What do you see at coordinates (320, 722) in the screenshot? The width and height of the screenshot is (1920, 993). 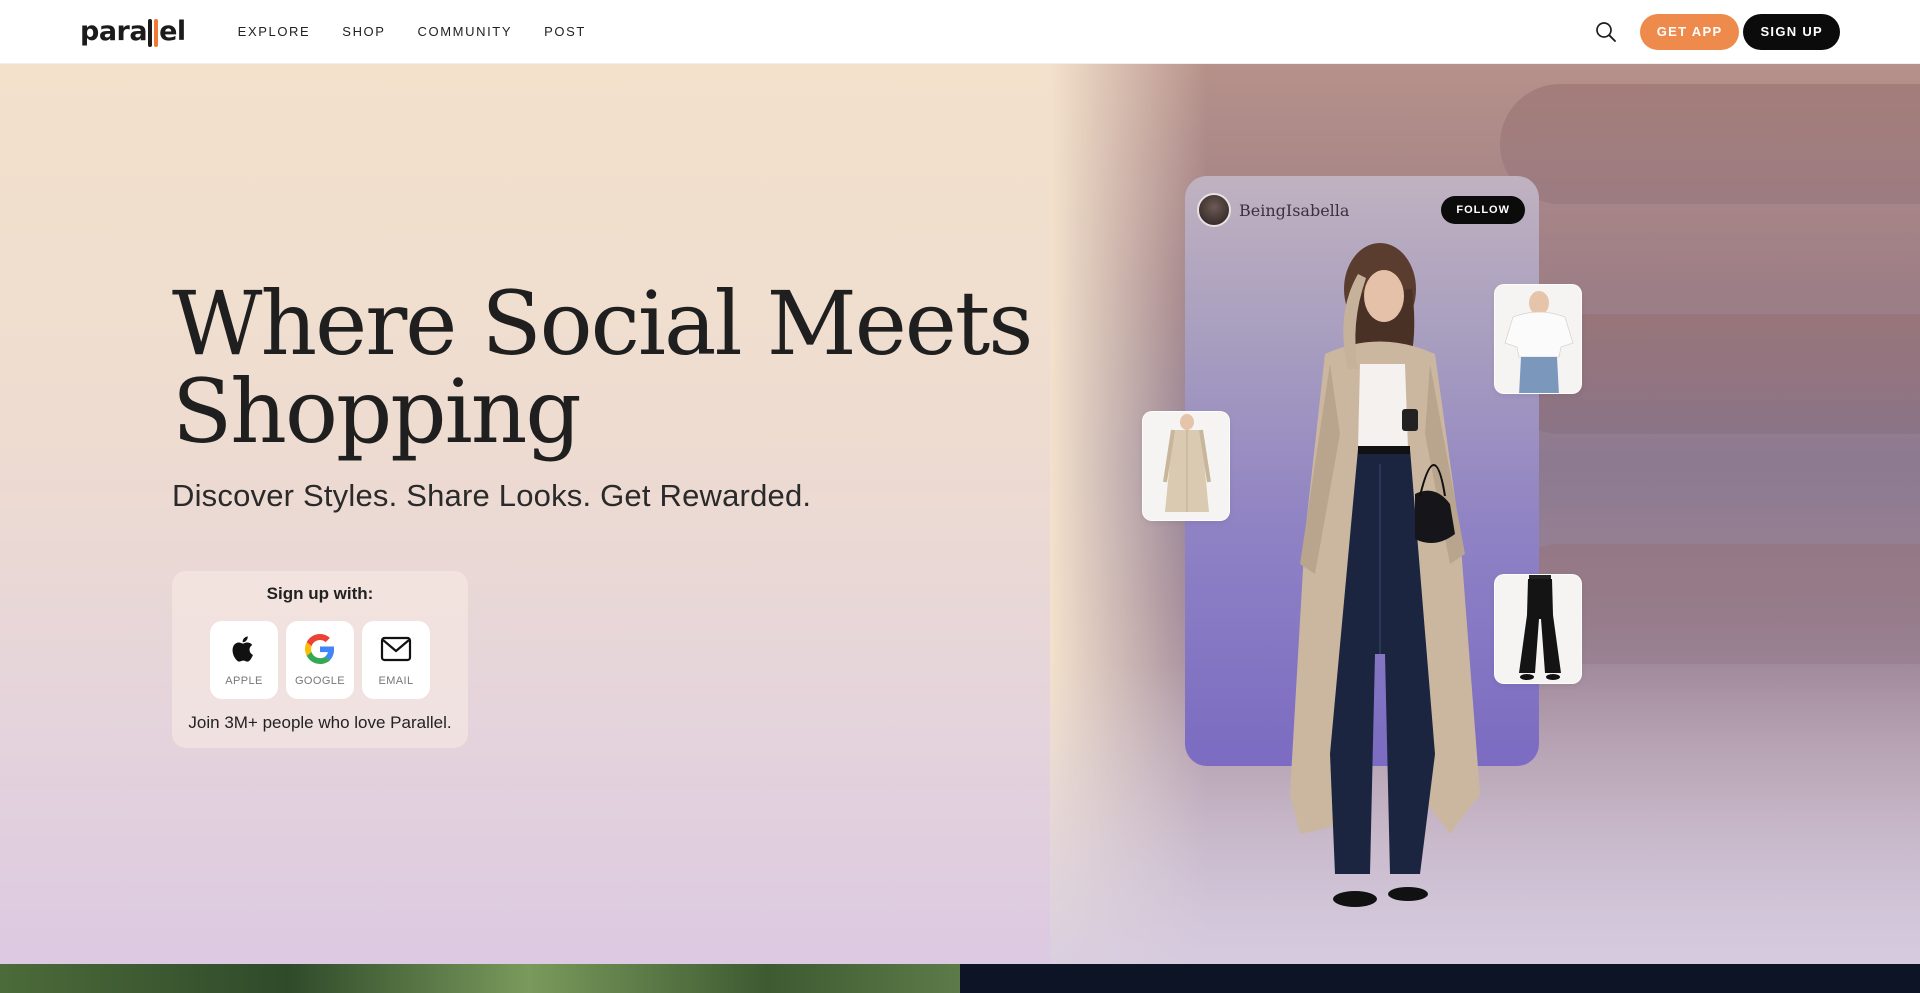 I see `signup-join-text: Join 3M+ people who love Parallel.` at bounding box center [320, 722].